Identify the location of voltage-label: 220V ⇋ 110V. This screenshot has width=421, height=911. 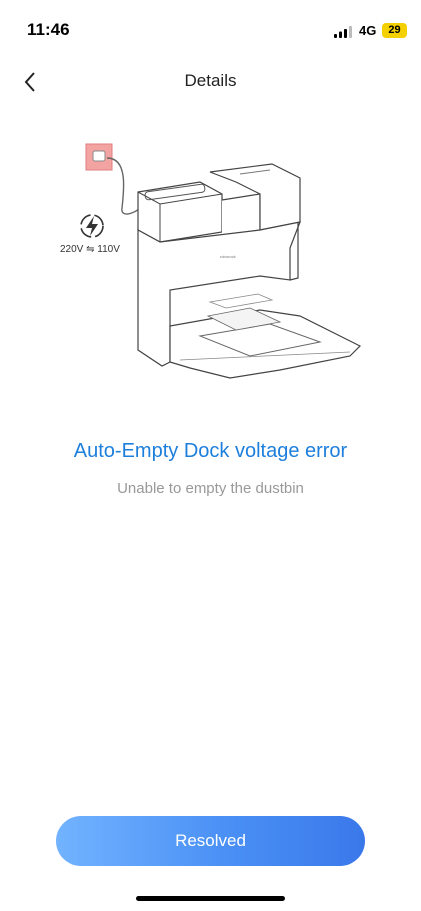
(90, 249).